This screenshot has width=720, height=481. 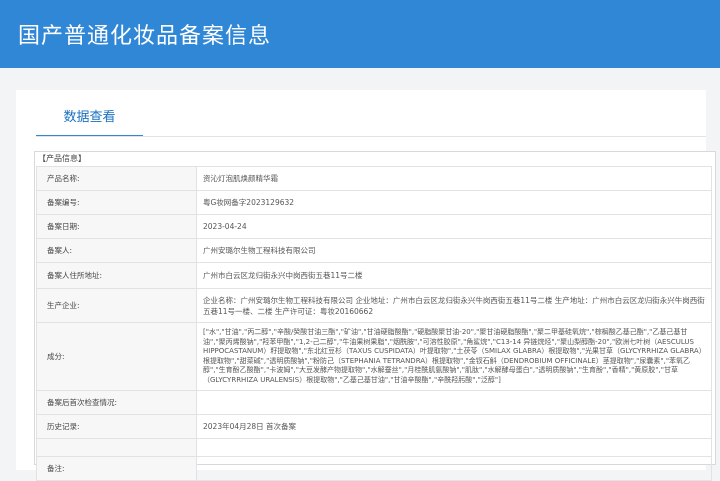 I want to click on table-row: 备案人住所地址: 广州市白云区龙归街永兴中岗西街五巷11号二楼, so click(x=374, y=275).